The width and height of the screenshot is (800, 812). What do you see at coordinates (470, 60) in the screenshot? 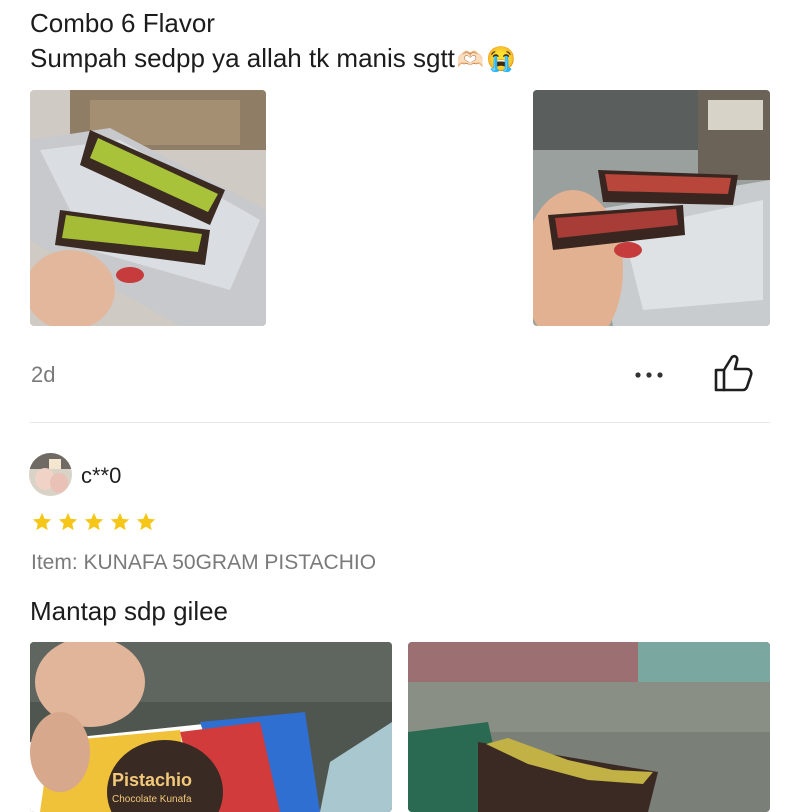
I see `heart-hands-emoji: 🫶🏻` at bounding box center [470, 60].